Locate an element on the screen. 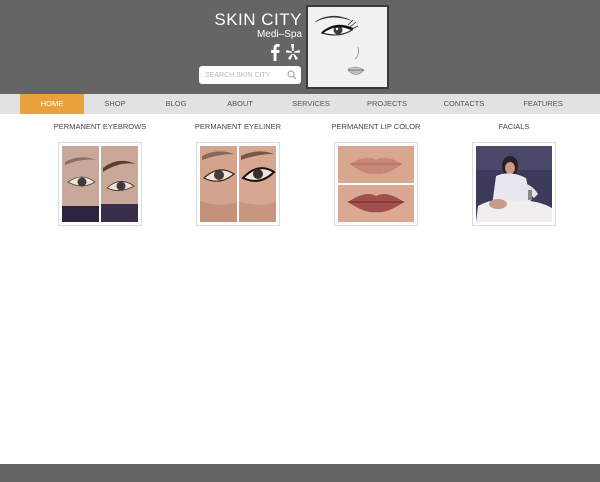 This screenshot has width=600, height=482. search-box is located at coordinates (250, 75).